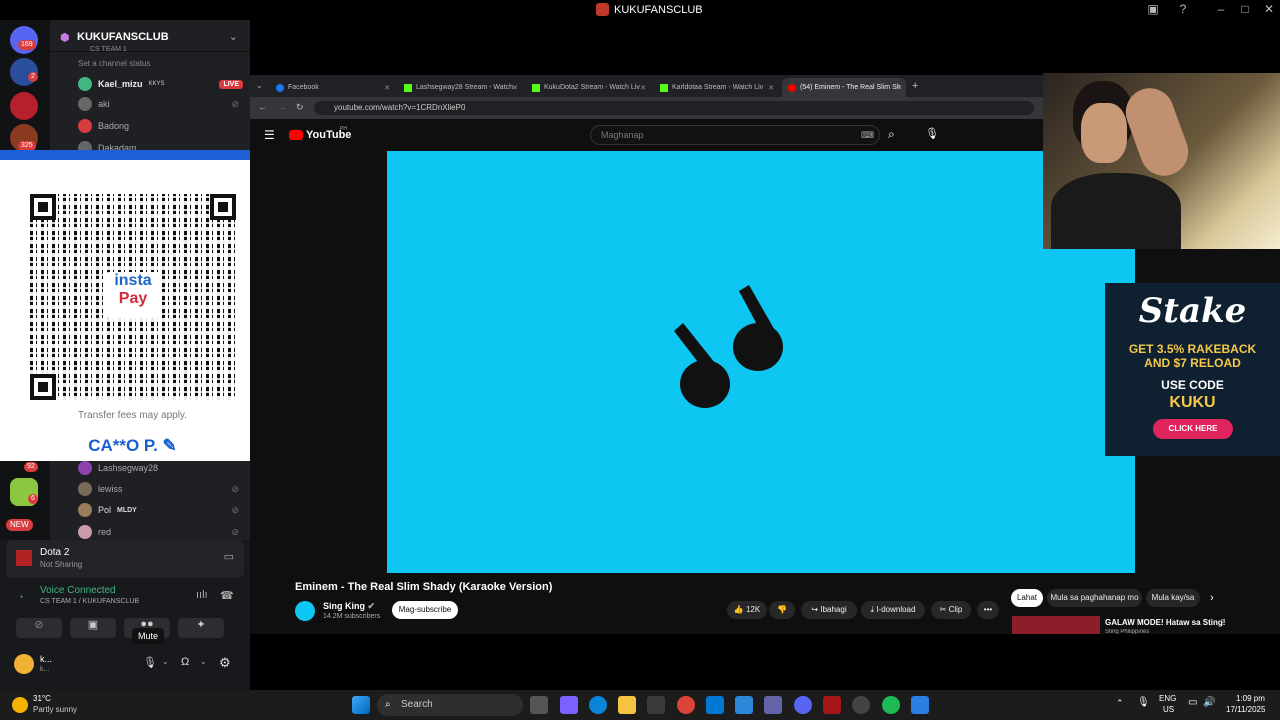 This screenshot has height=720, width=1280. I want to click on channel-status: Set a channel status, so click(114, 63).